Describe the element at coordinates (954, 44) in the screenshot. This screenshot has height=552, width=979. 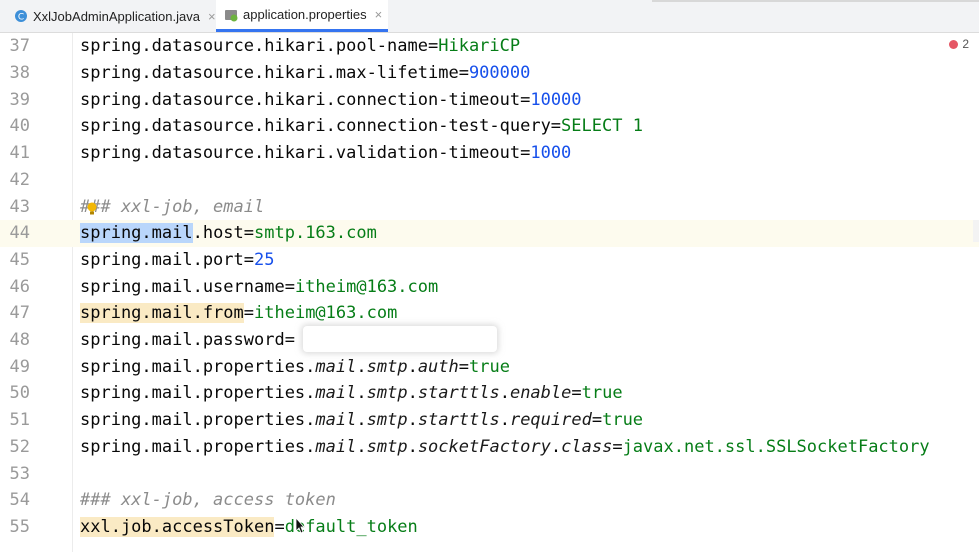
I see `error-icon` at that location.